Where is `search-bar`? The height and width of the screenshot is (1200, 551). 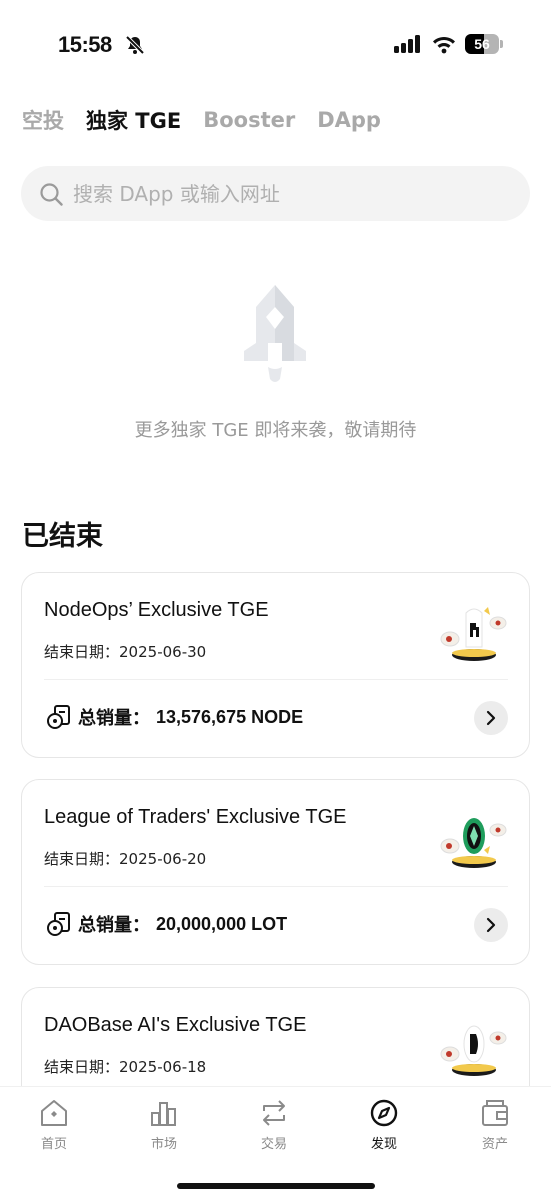
search-bar is located at coordinates (275, 193).